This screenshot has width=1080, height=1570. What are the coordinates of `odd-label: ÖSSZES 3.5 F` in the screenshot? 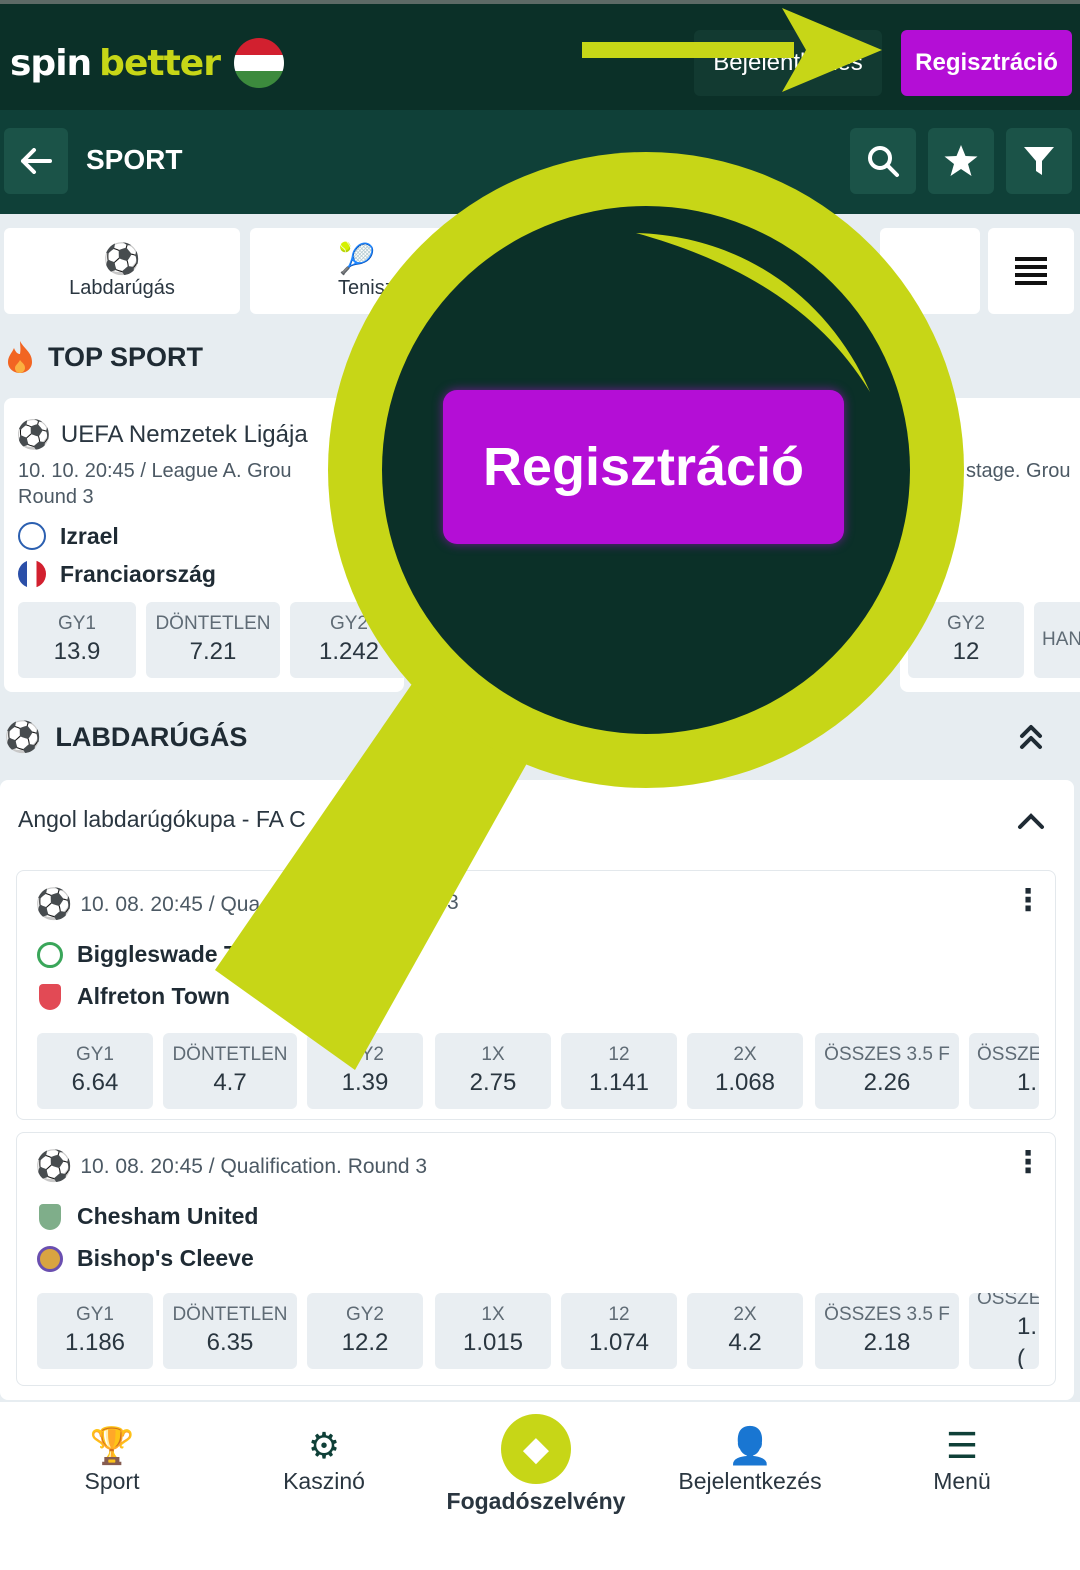 It's located at (887, 1314).